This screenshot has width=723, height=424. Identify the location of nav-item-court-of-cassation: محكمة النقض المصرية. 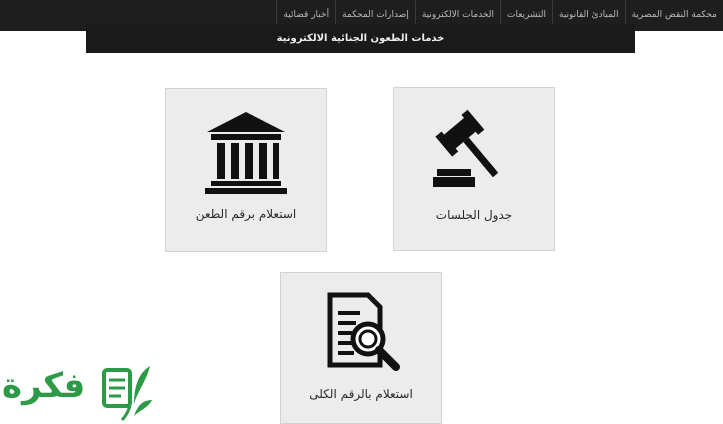
(673, 15).